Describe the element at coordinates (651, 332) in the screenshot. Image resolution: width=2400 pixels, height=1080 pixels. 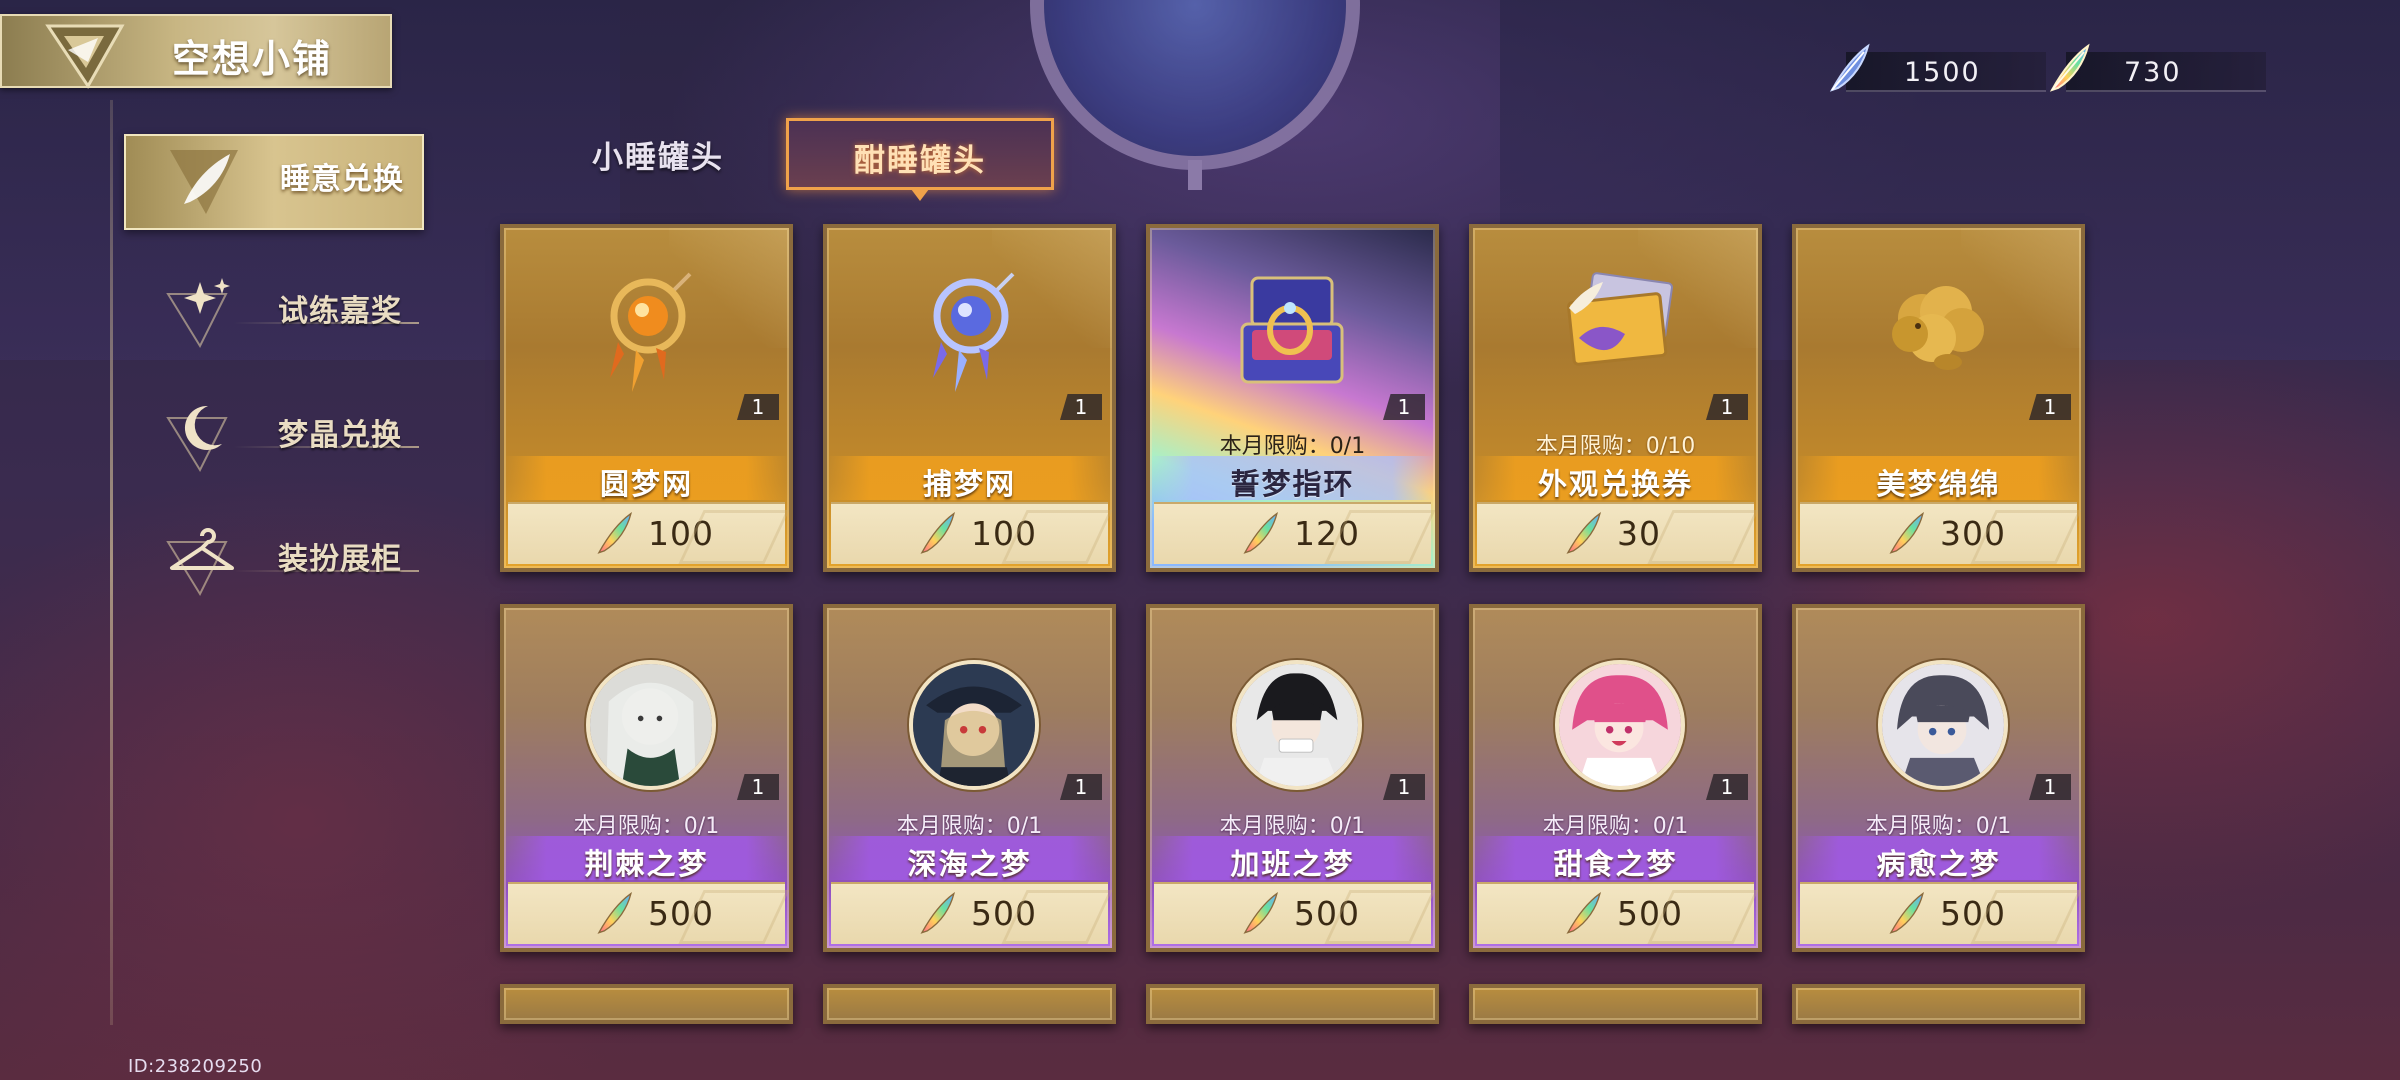
I see `gold-dreamcatcher-icon` at that location.